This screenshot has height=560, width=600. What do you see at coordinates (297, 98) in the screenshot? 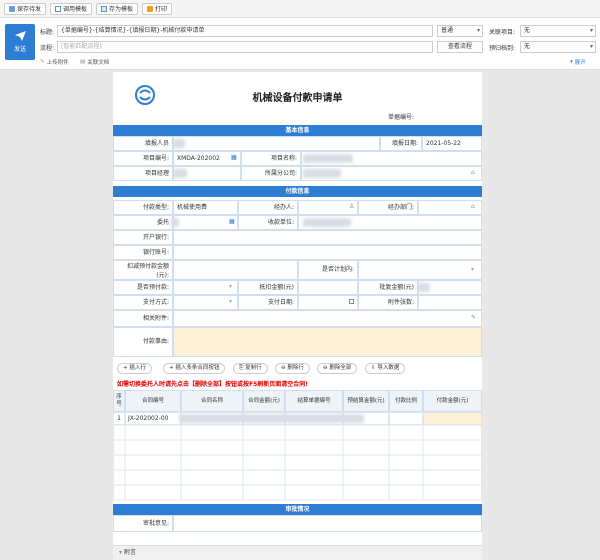
I see `form-title: 机械设备付款申请单` at bounding box center [297, 98].